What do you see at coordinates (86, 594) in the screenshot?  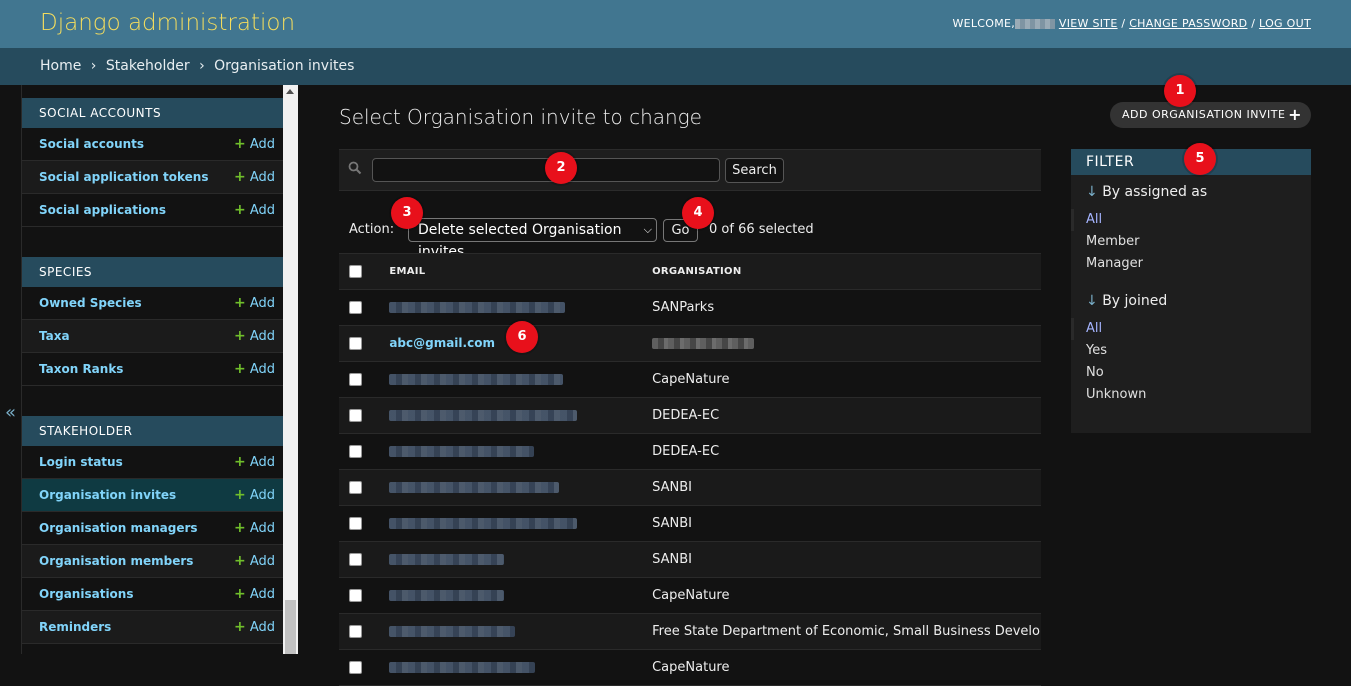 I see `model-link: Organisations` at bounding box center [86, 594].